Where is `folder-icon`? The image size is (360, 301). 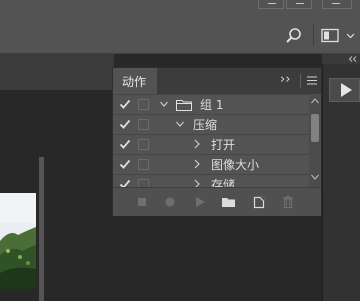
folder-icon is located at coordinates (184, 105).